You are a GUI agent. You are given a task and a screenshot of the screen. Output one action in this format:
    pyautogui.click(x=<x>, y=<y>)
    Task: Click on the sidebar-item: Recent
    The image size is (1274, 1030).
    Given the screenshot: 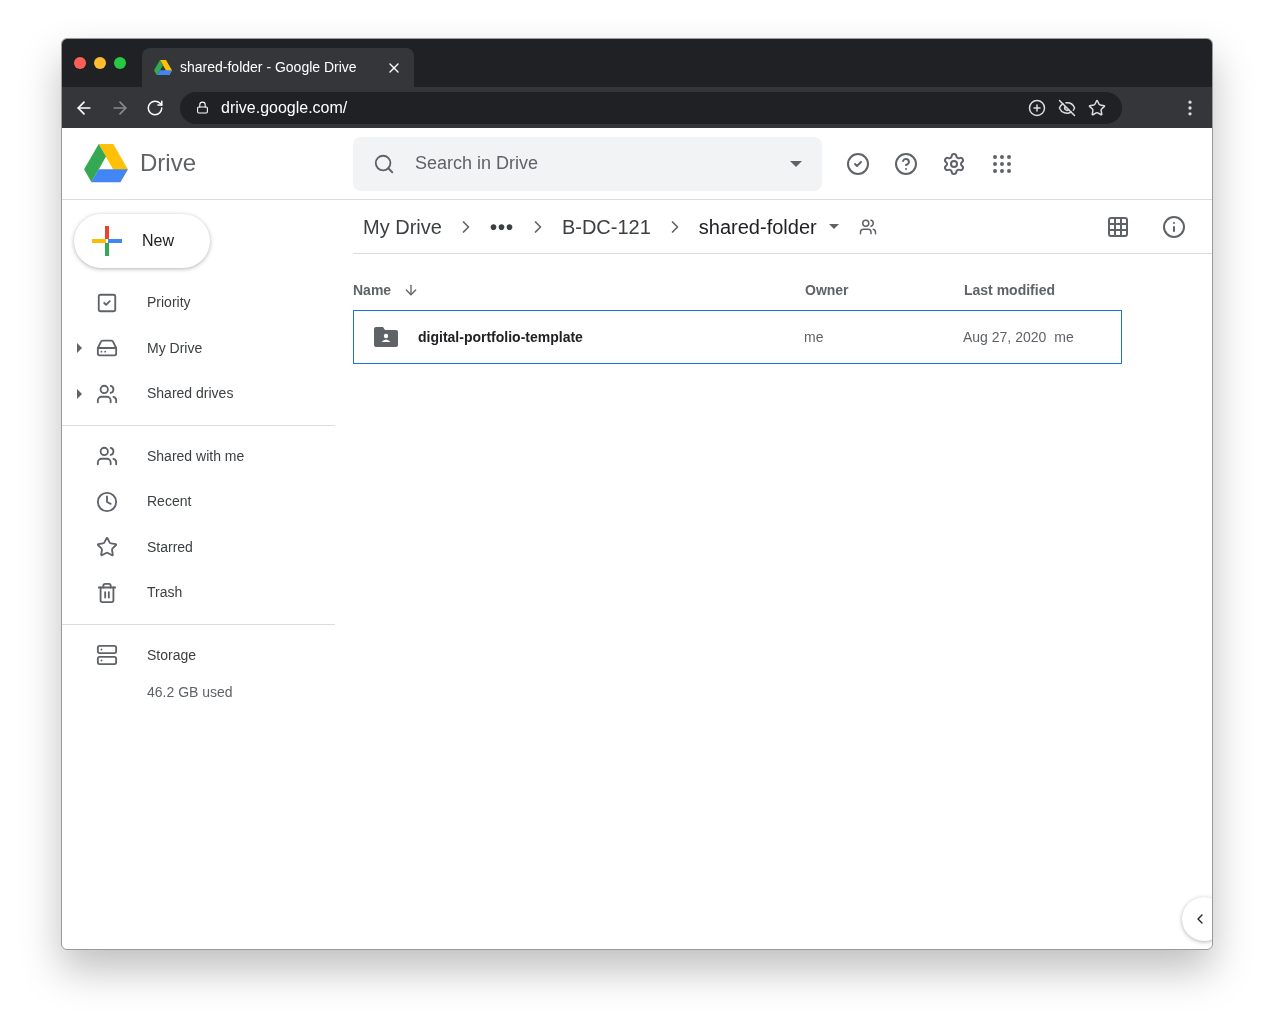 What is the action you would take?
    pyautogui.click(x=194, y=502)
    